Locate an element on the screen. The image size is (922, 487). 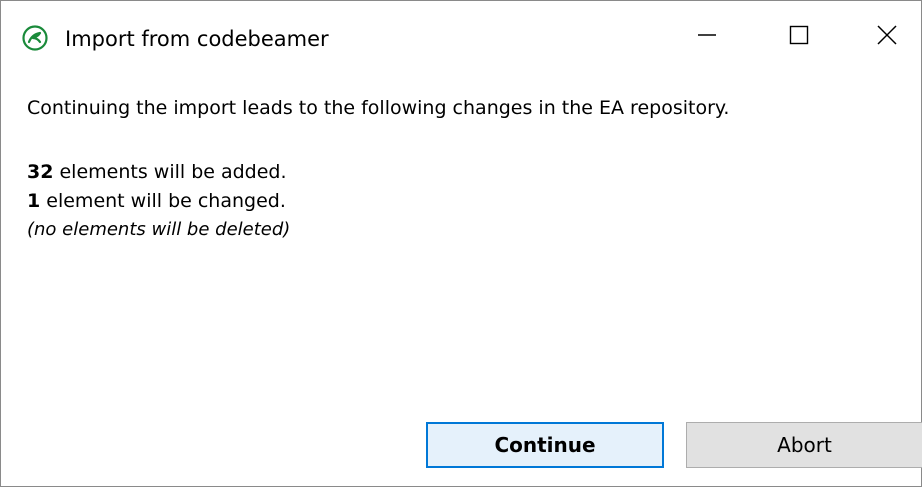
maximize-icon is located at coordinates (799, 37).